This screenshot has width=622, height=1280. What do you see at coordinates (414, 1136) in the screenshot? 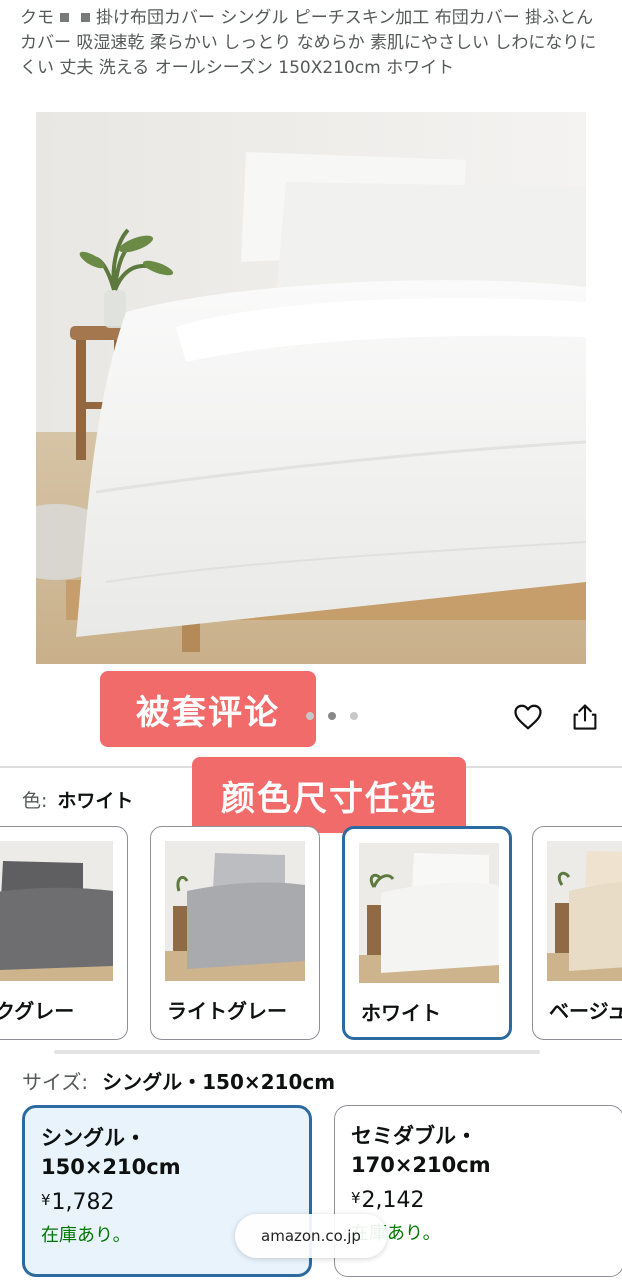
I see `size-name-line1: セミダブル・` at bounding box center [414, 1136].